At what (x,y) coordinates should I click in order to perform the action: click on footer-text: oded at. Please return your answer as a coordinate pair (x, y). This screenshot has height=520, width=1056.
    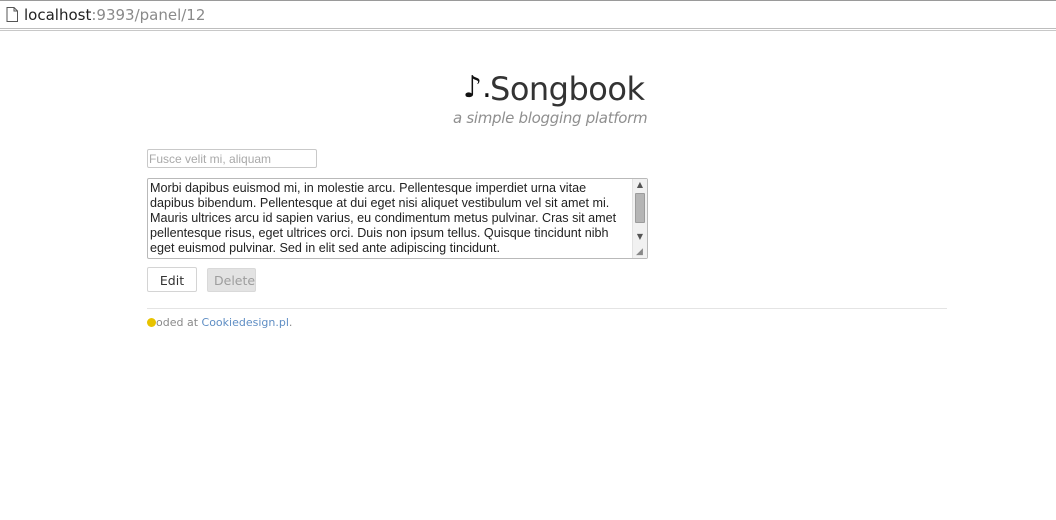
    Looking at the image, I should click on (179, 322).